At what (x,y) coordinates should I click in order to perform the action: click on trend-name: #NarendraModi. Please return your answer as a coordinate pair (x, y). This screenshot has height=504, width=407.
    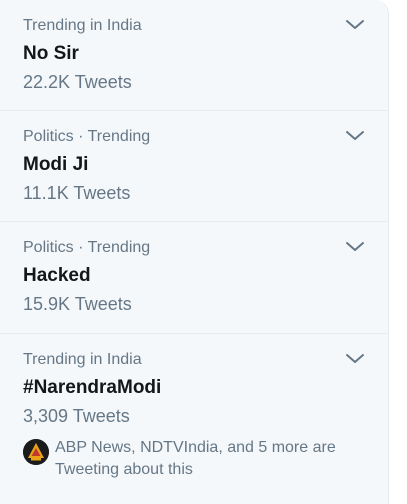
    Looking at the image, I should click on (92, 387).